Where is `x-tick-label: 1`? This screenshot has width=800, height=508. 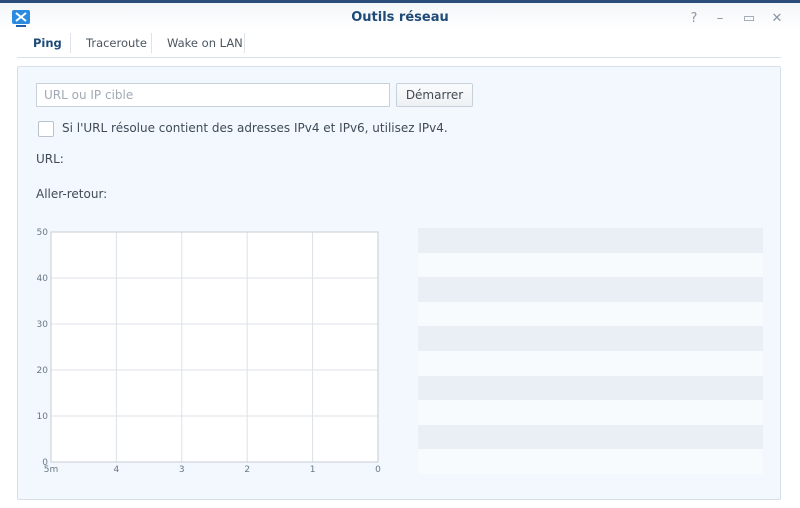 x-tick-label: 1 is located at coordinates (313, 470).